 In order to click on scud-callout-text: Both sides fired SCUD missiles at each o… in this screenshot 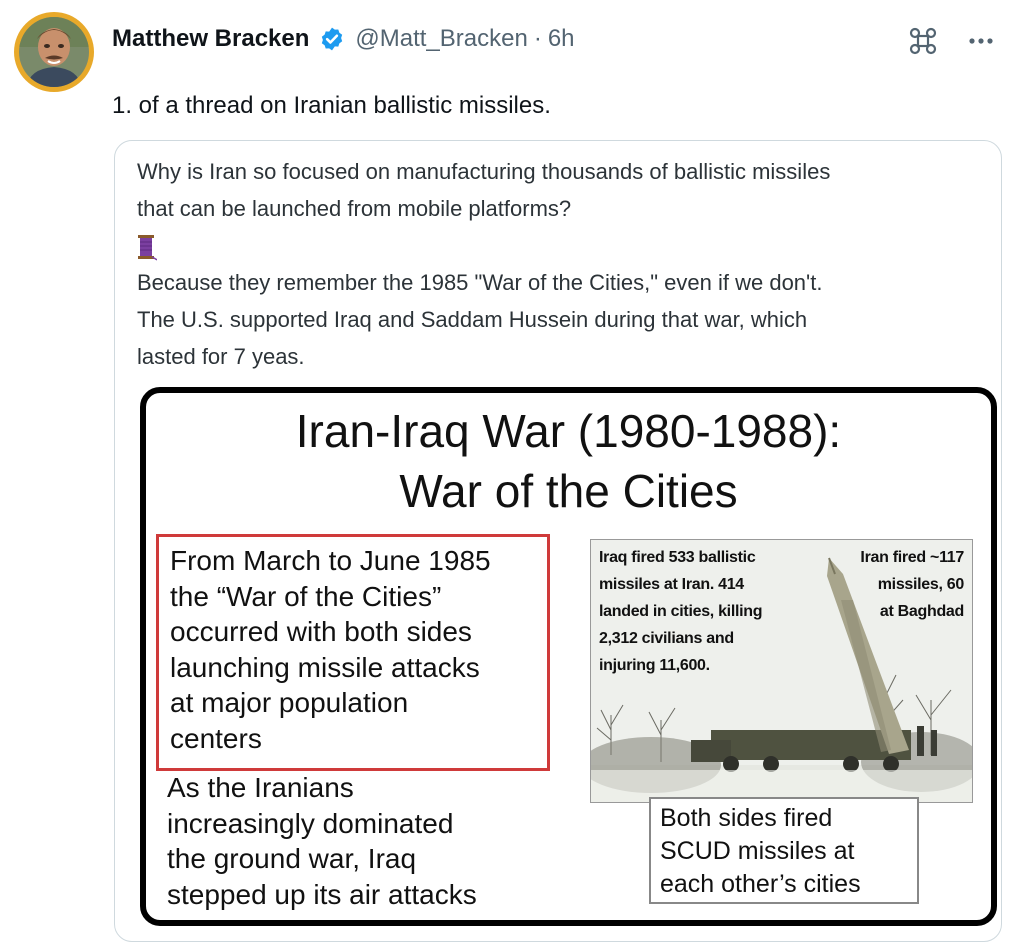, I will do `click(760, 851)`.